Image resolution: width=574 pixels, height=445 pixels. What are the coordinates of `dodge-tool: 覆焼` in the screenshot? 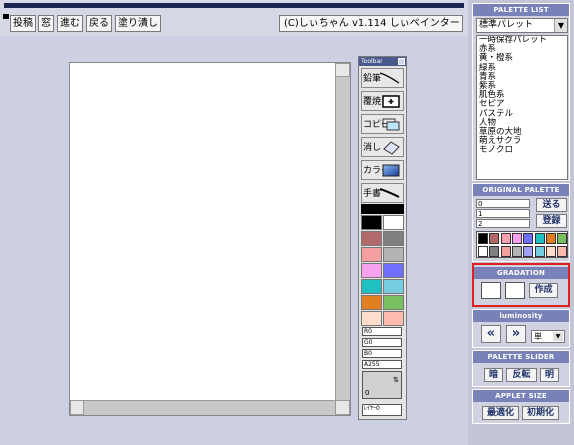 It's located at (382, 101).